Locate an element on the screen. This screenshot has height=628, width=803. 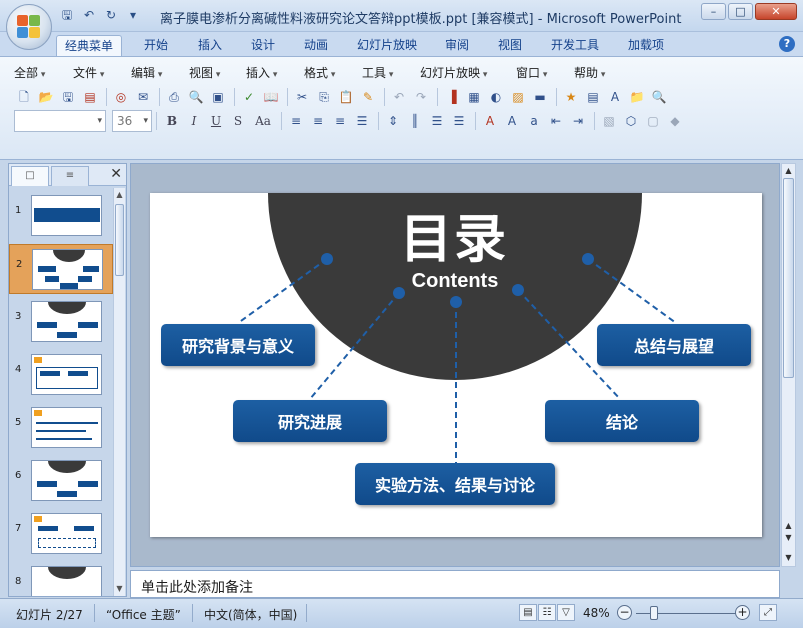
find-icon: 🔍 is located at coordinates (659, 97).